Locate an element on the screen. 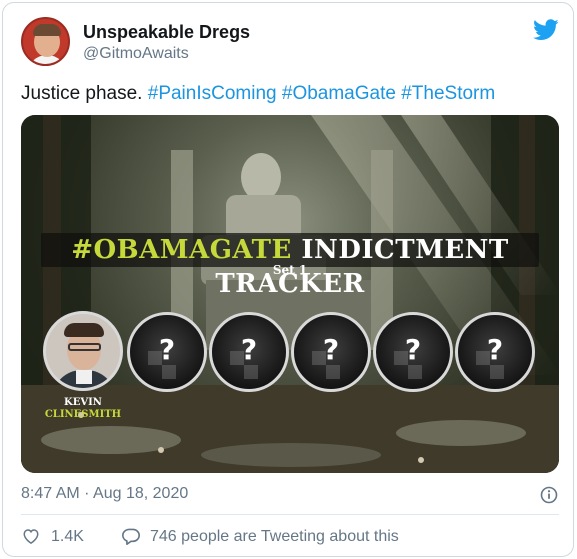  featured-person-name: KEVIN CLINESMITH is located at coordinates (83, 409).